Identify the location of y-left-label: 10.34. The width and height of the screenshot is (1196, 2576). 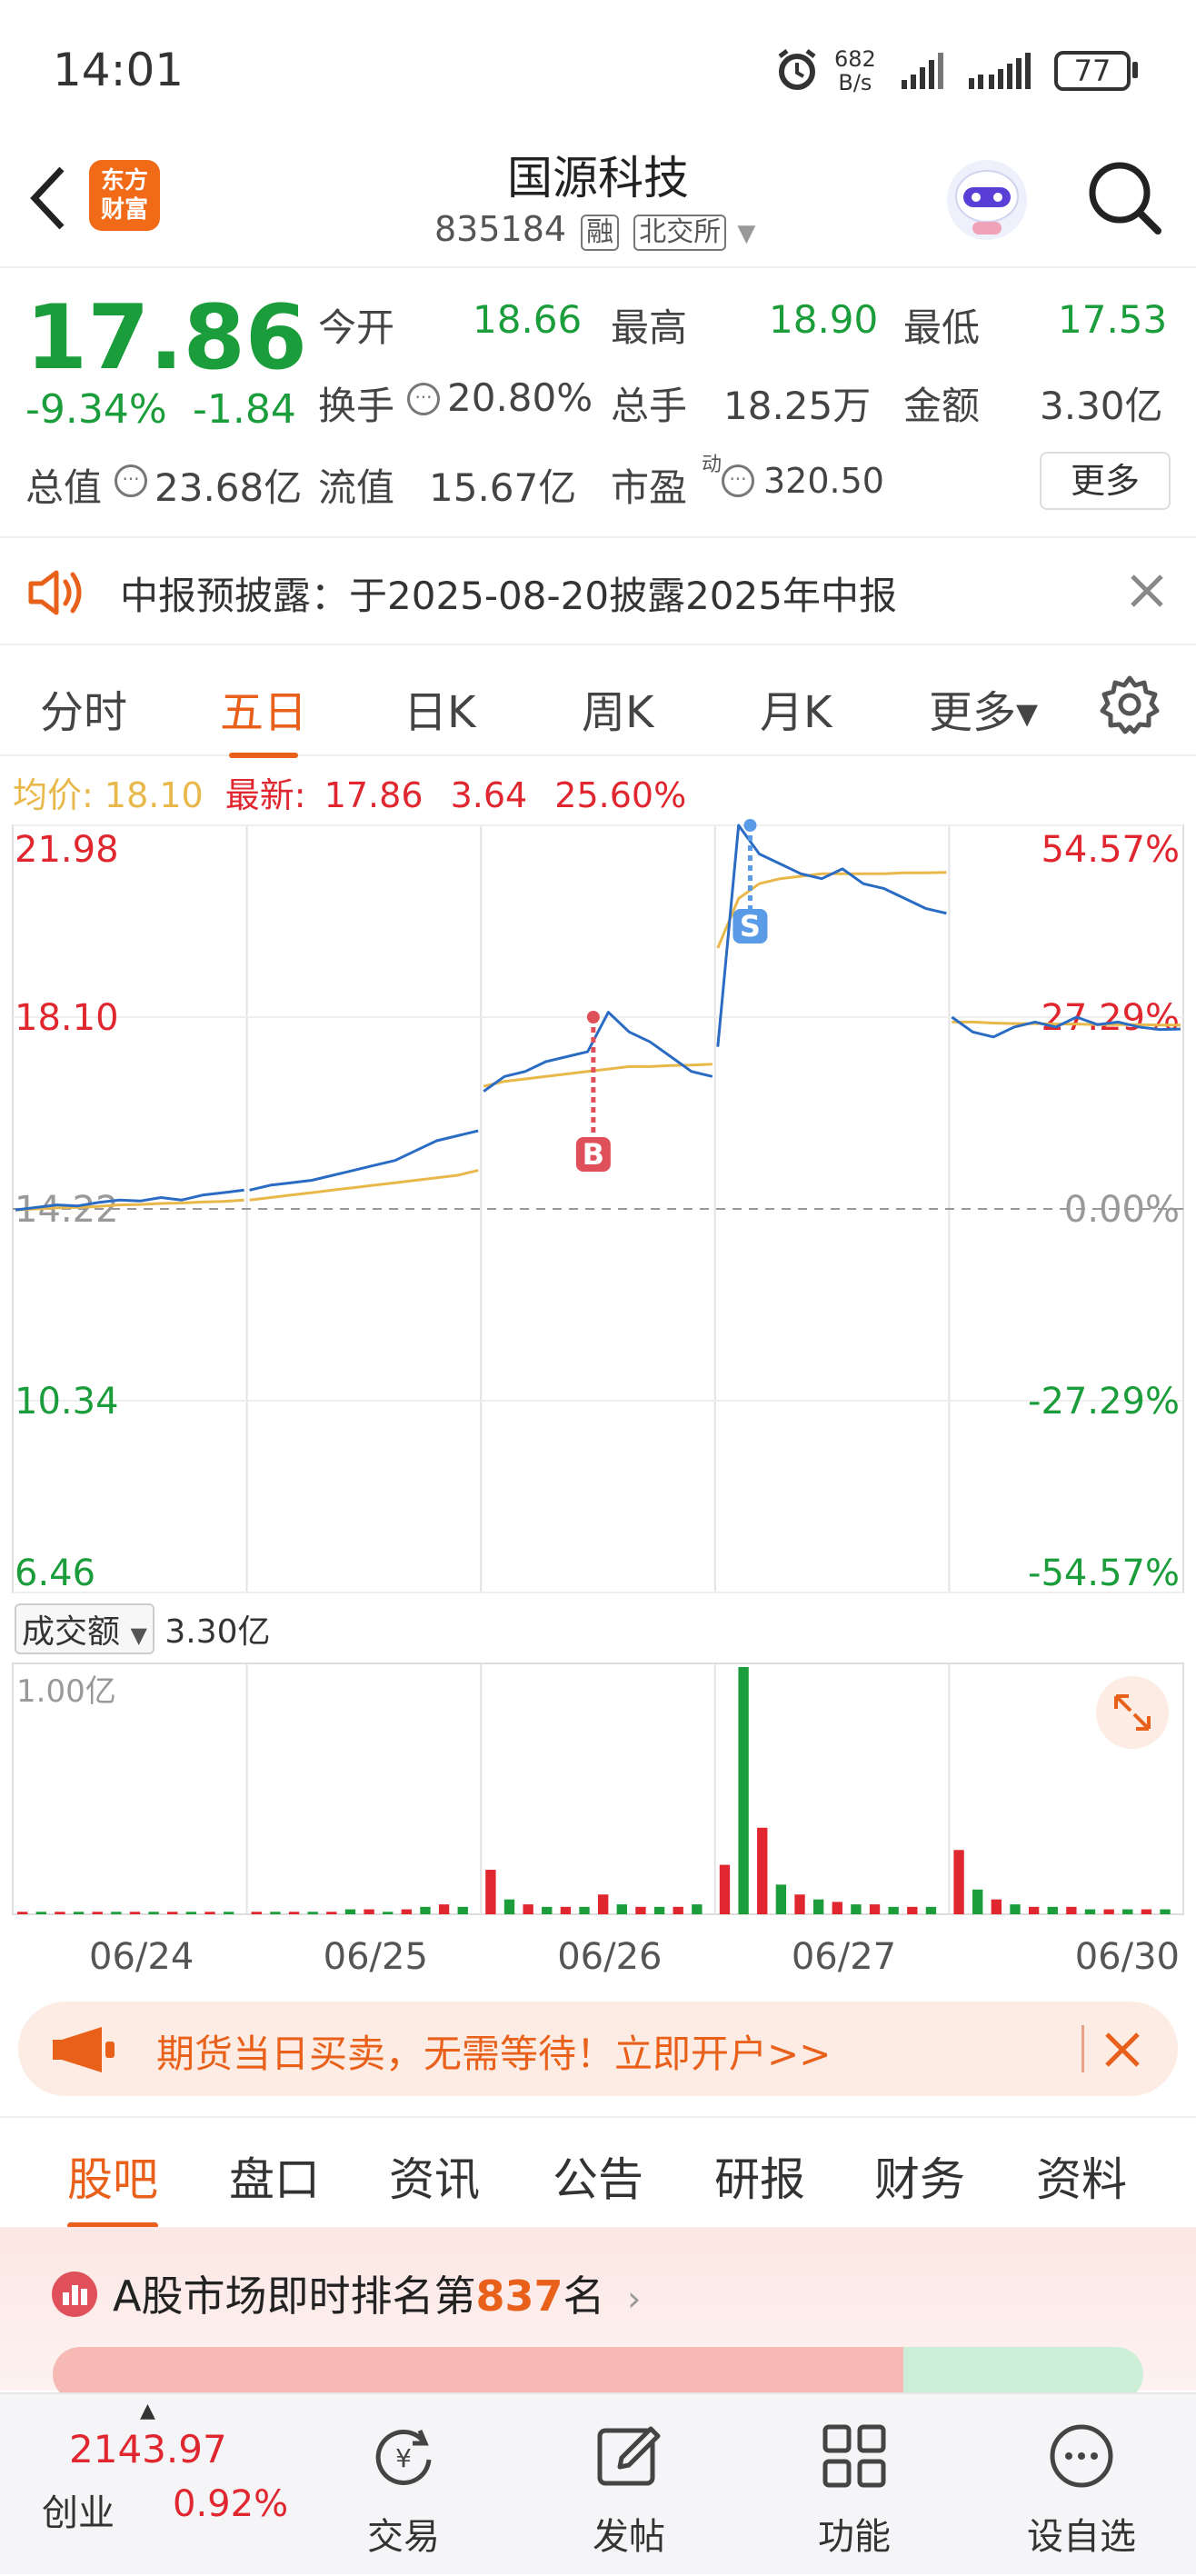
(67, 1402).